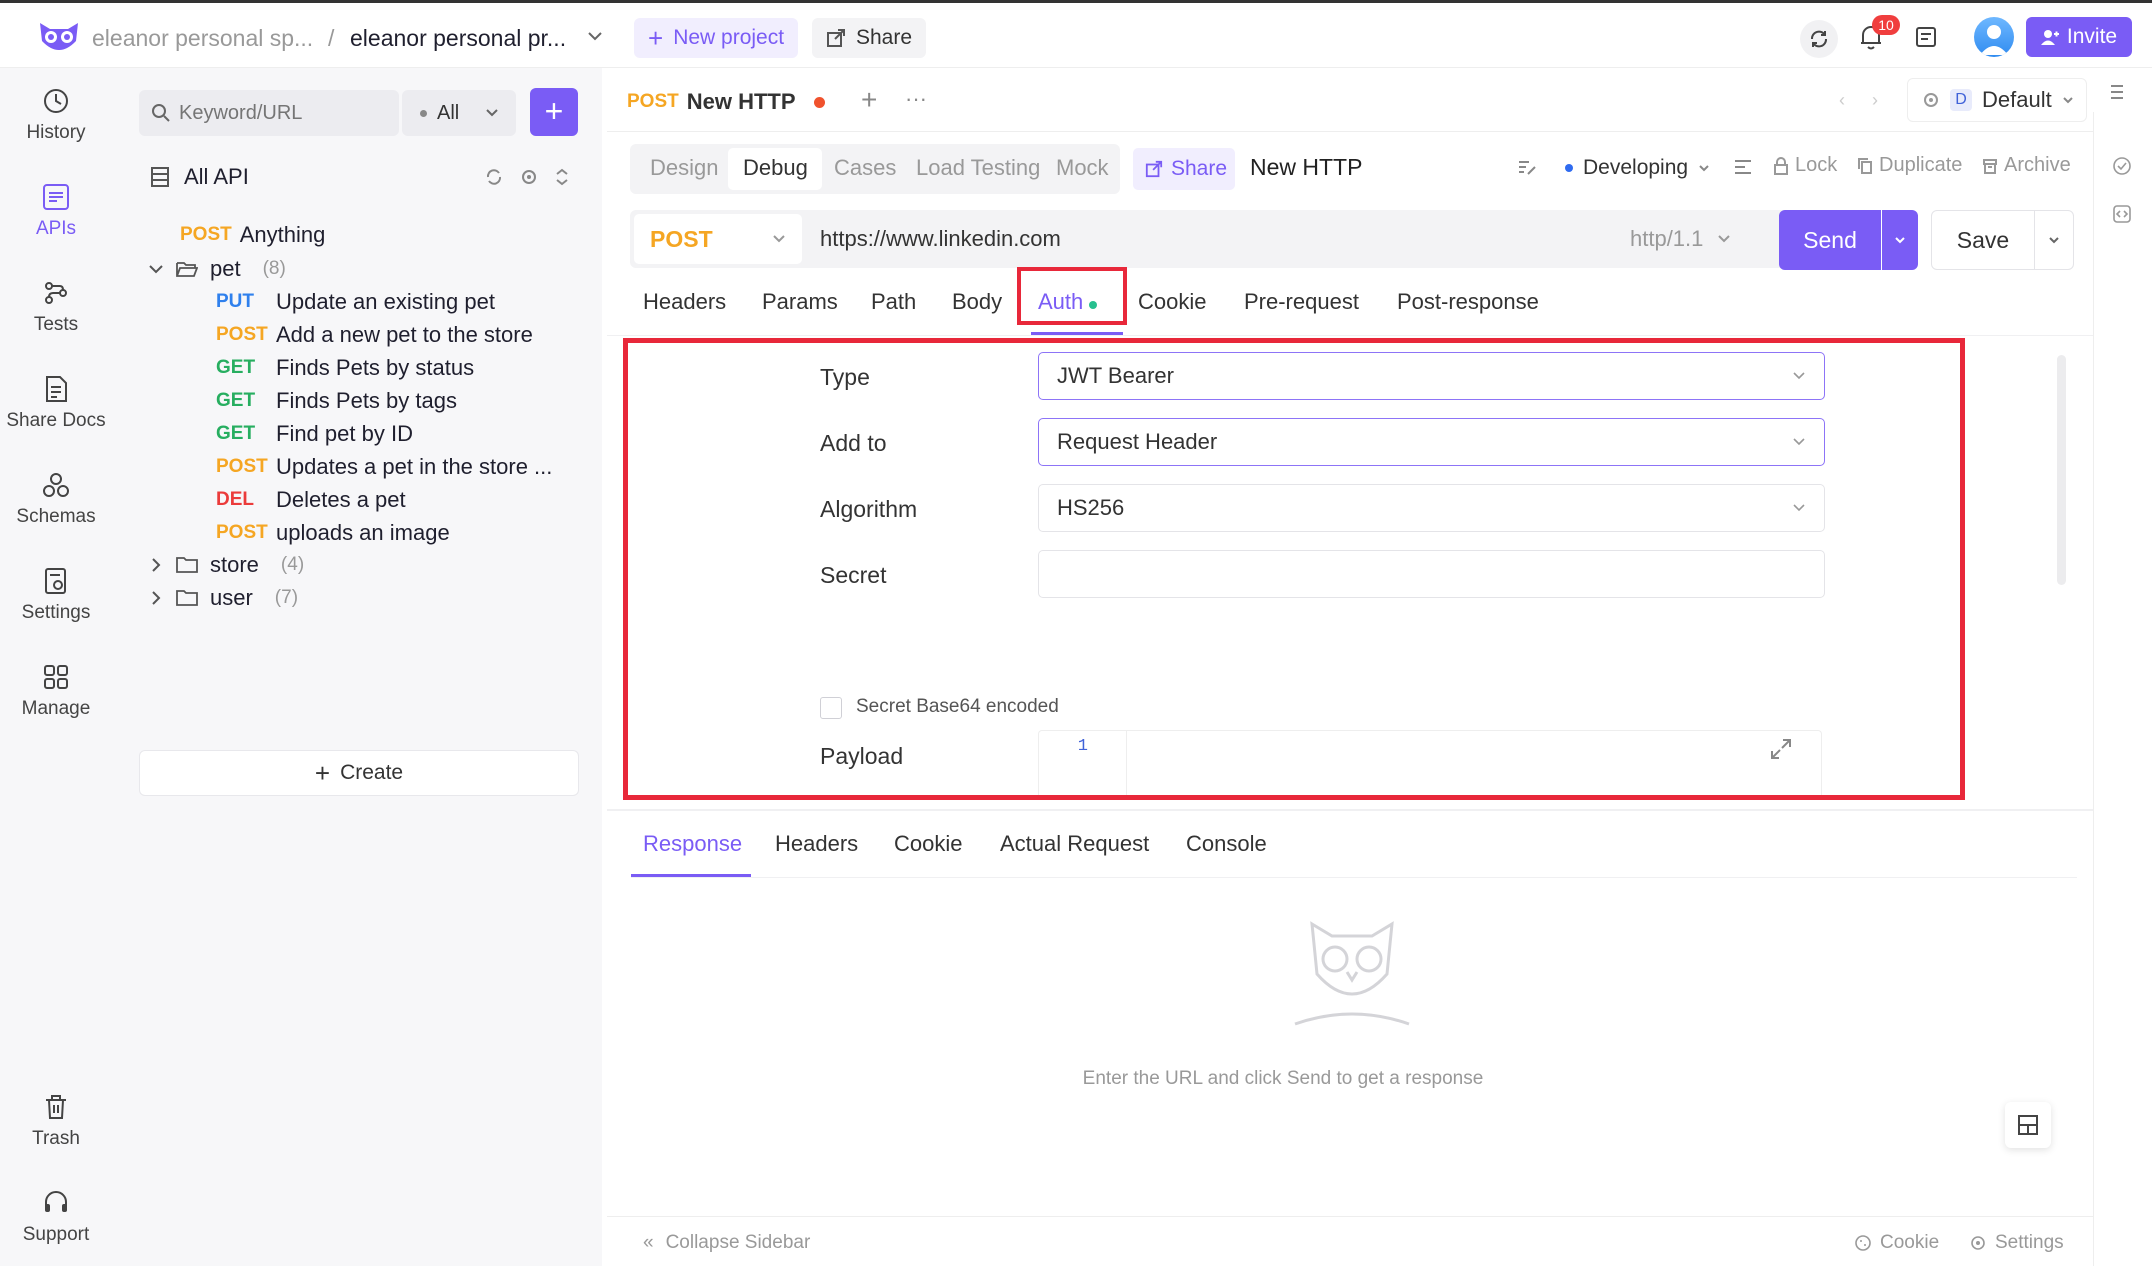 Image resolution: width=2152 pixels, height=1266 pixels. What do you see at coordinates (1680, 239) in the screenshot?
I see `protocol-select: http/1.1` at bounding box center [1680, 239].